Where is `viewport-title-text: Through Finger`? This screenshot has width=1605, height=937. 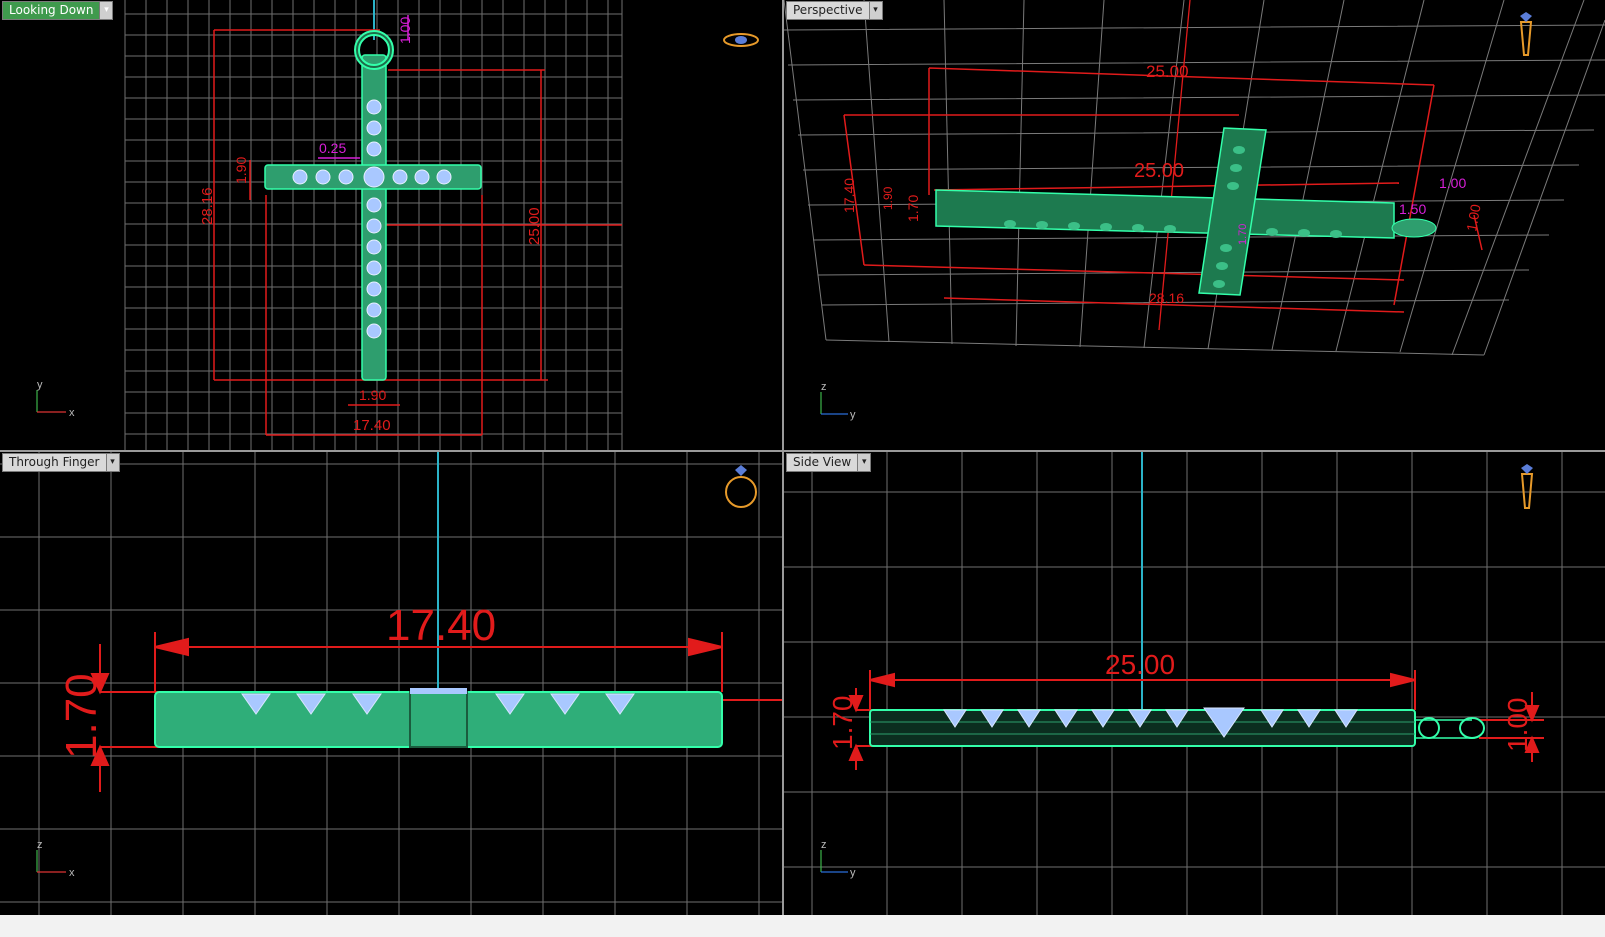 viewport-title-text: Through Finger is located at coordinates (54, 462).